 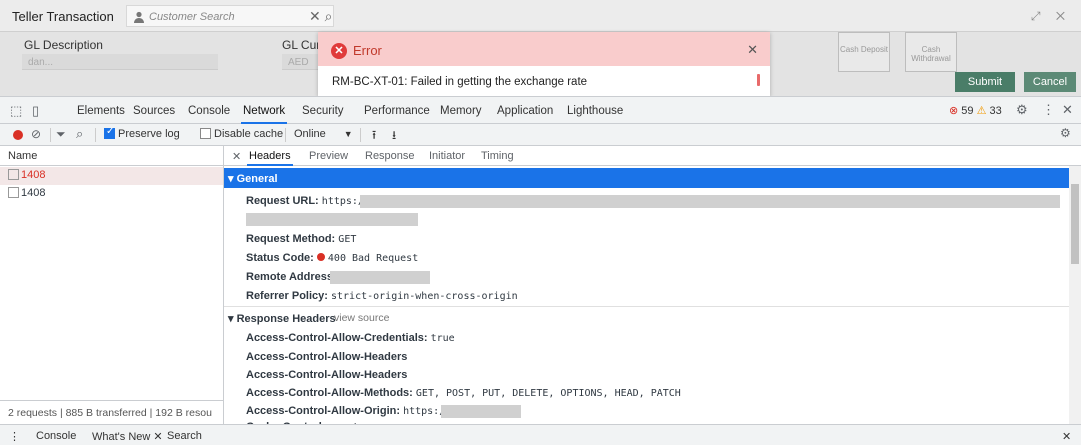 I want to click on expand-close-icons: ⤢ ✕, so click(x=1051, y=16).